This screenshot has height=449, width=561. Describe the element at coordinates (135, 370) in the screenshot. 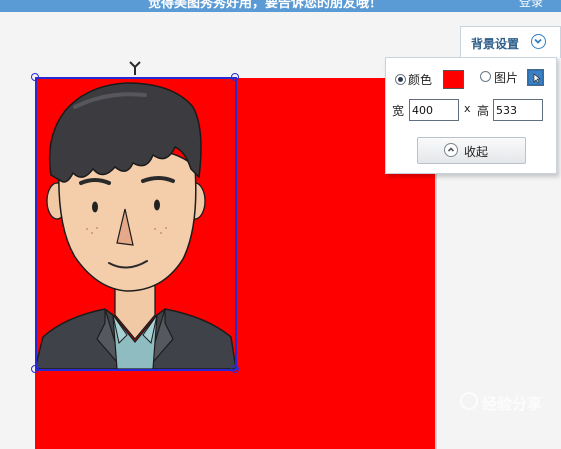

I see `selection-bottom-edge` at that location.